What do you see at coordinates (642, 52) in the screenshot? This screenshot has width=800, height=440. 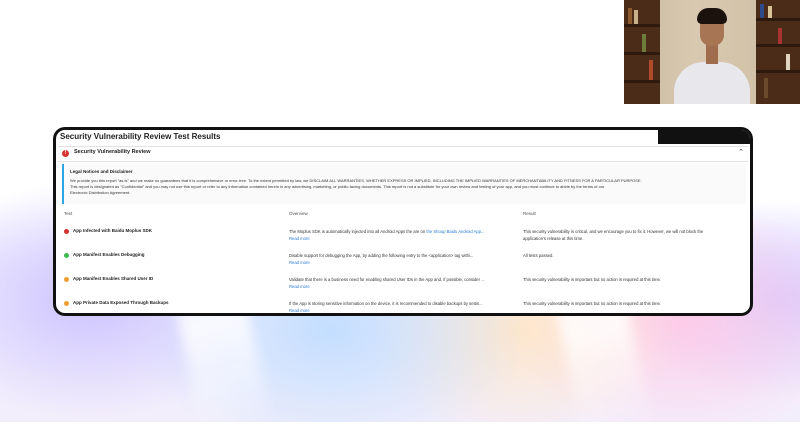 I see `bookshelf-left` at bounding box center [642, 52].